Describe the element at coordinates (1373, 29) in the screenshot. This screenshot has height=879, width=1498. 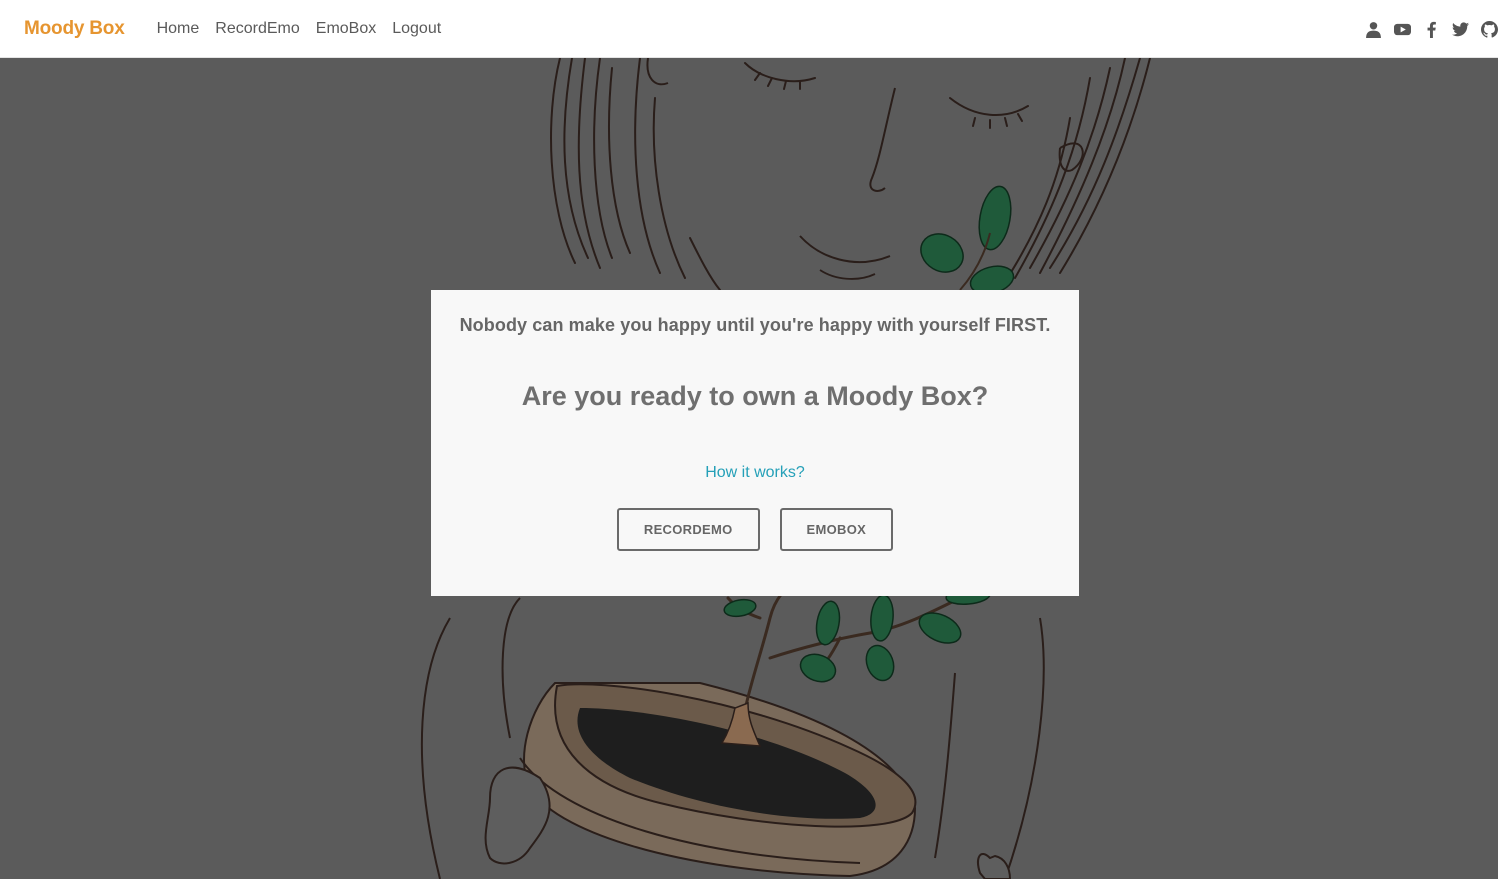
I see `user-icon` at that location.